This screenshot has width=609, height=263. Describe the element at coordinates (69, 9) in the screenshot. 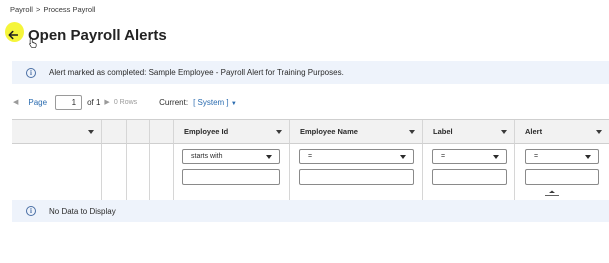

I see `breadcrumb-item-process-payroll: Process Payroll` at that location.